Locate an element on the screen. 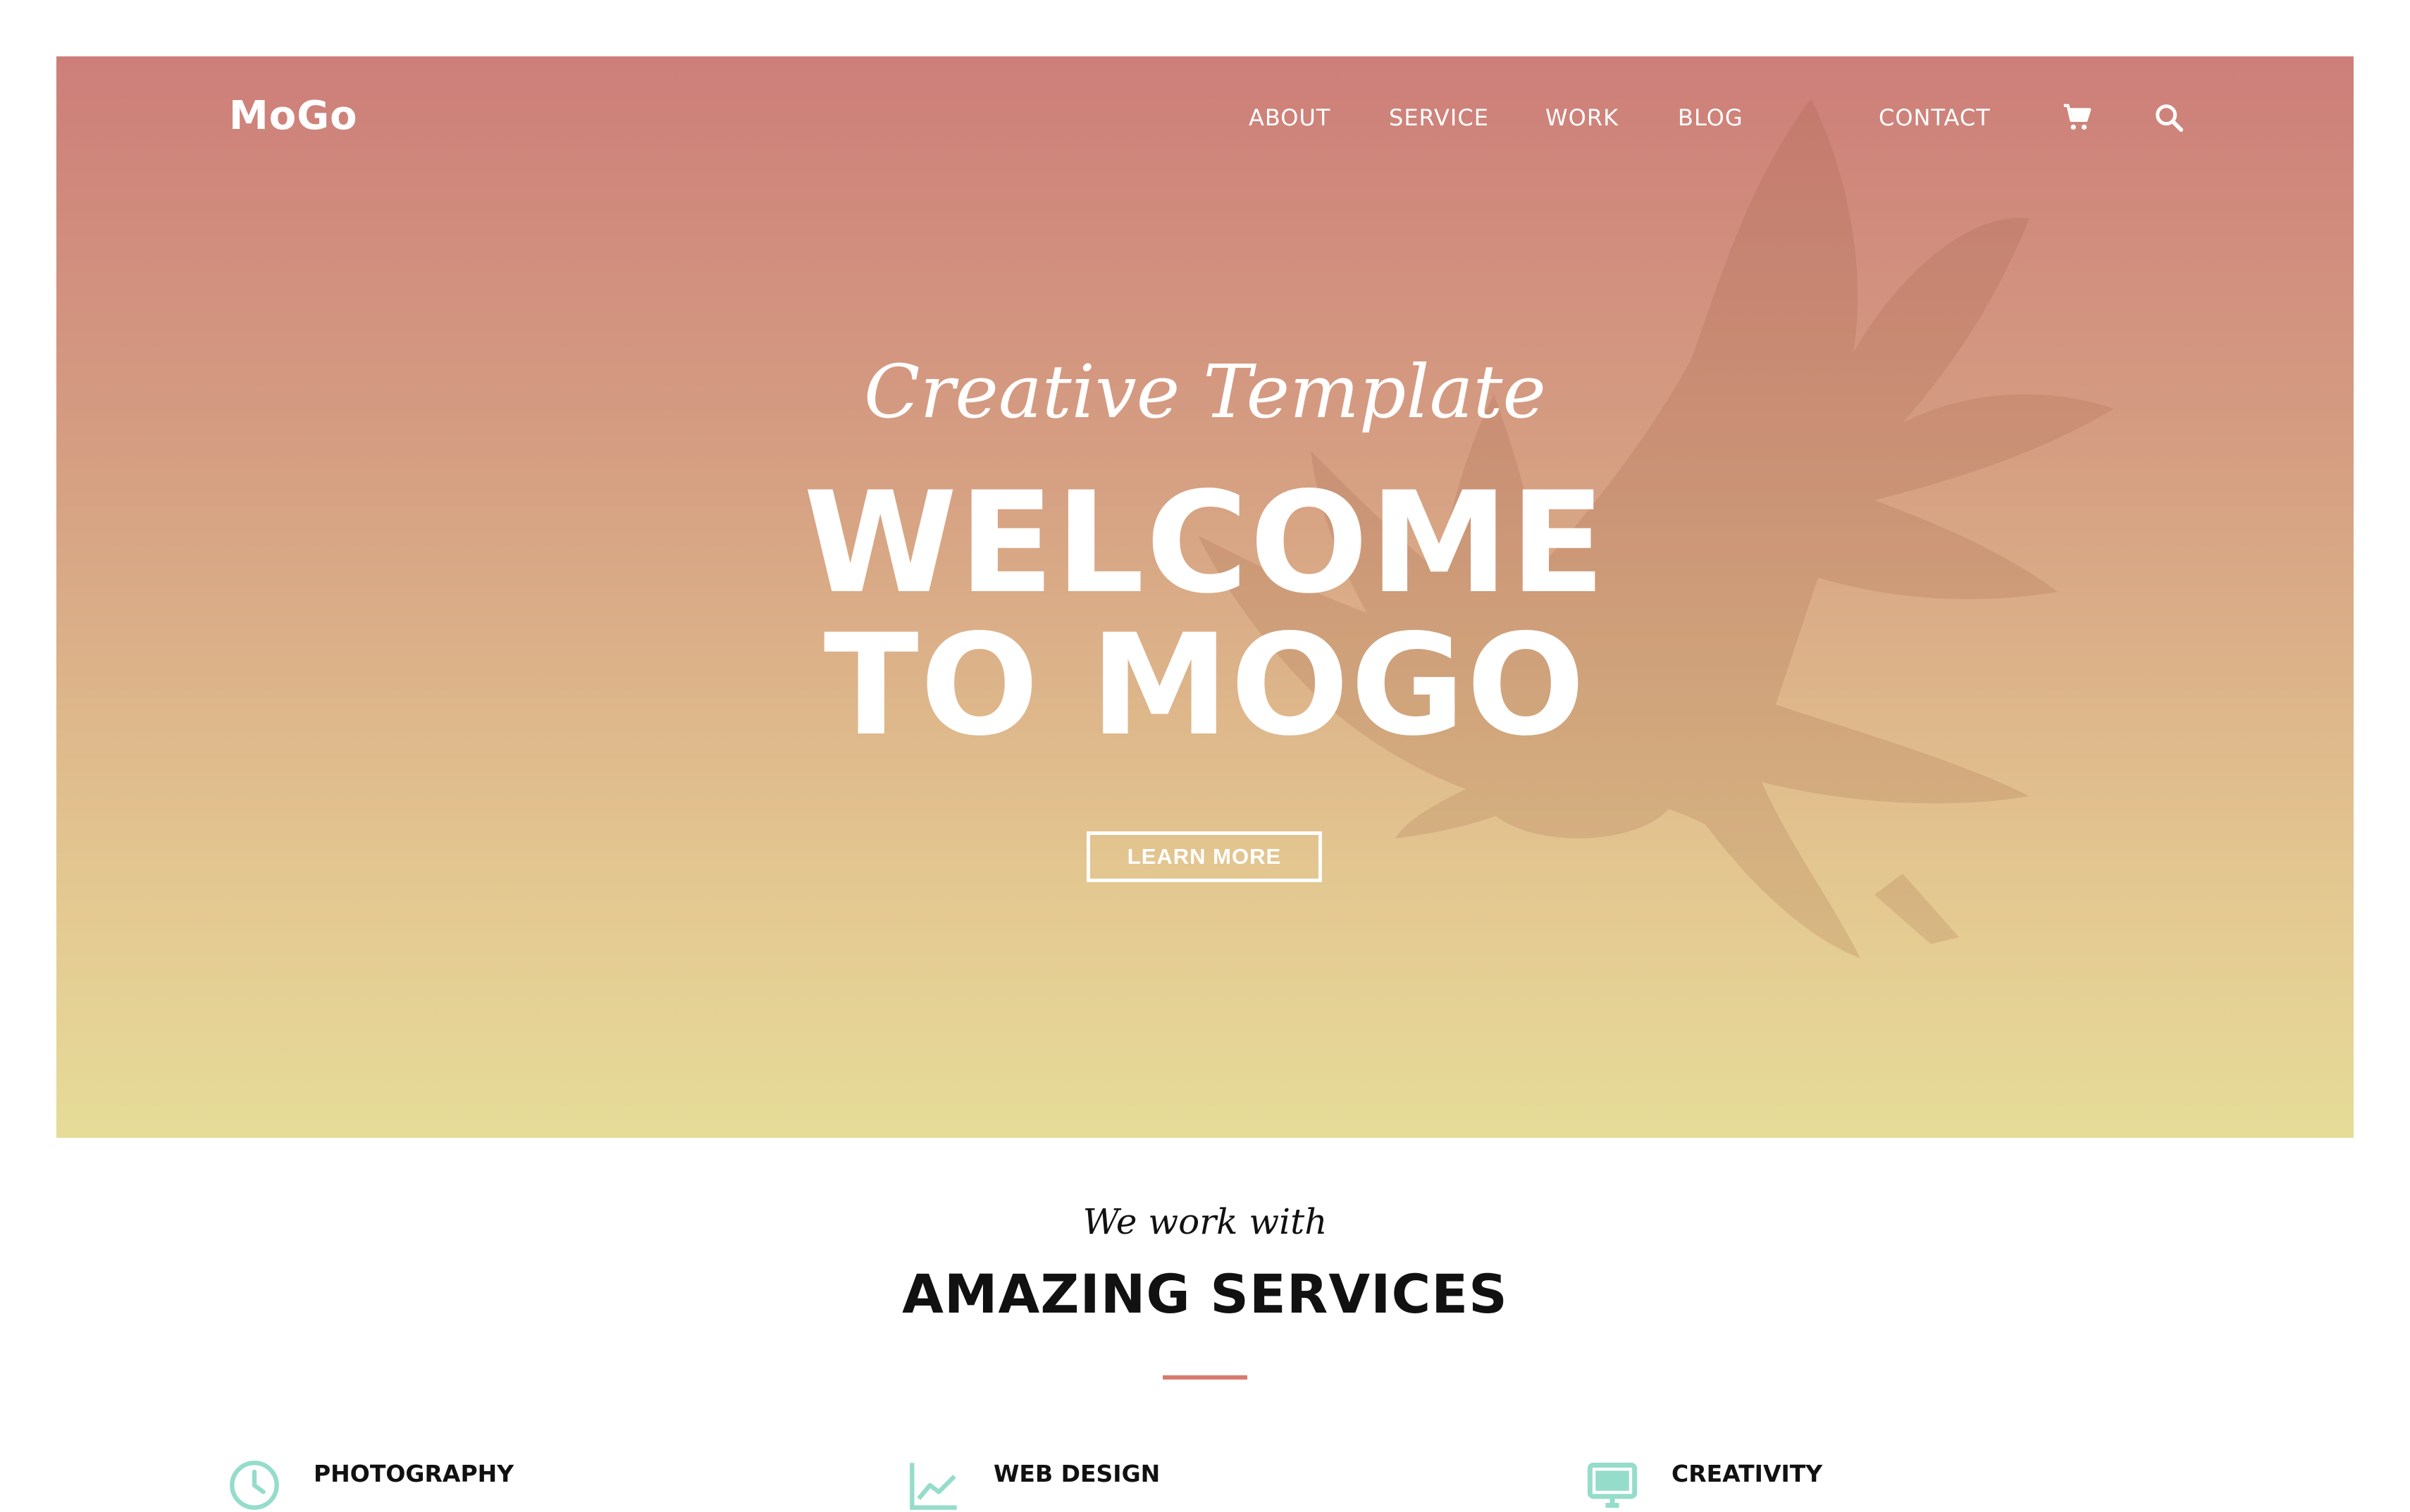 This screenshot has height=1512, width=2410. line-chart-icon is located at coordinates (933, 1486).